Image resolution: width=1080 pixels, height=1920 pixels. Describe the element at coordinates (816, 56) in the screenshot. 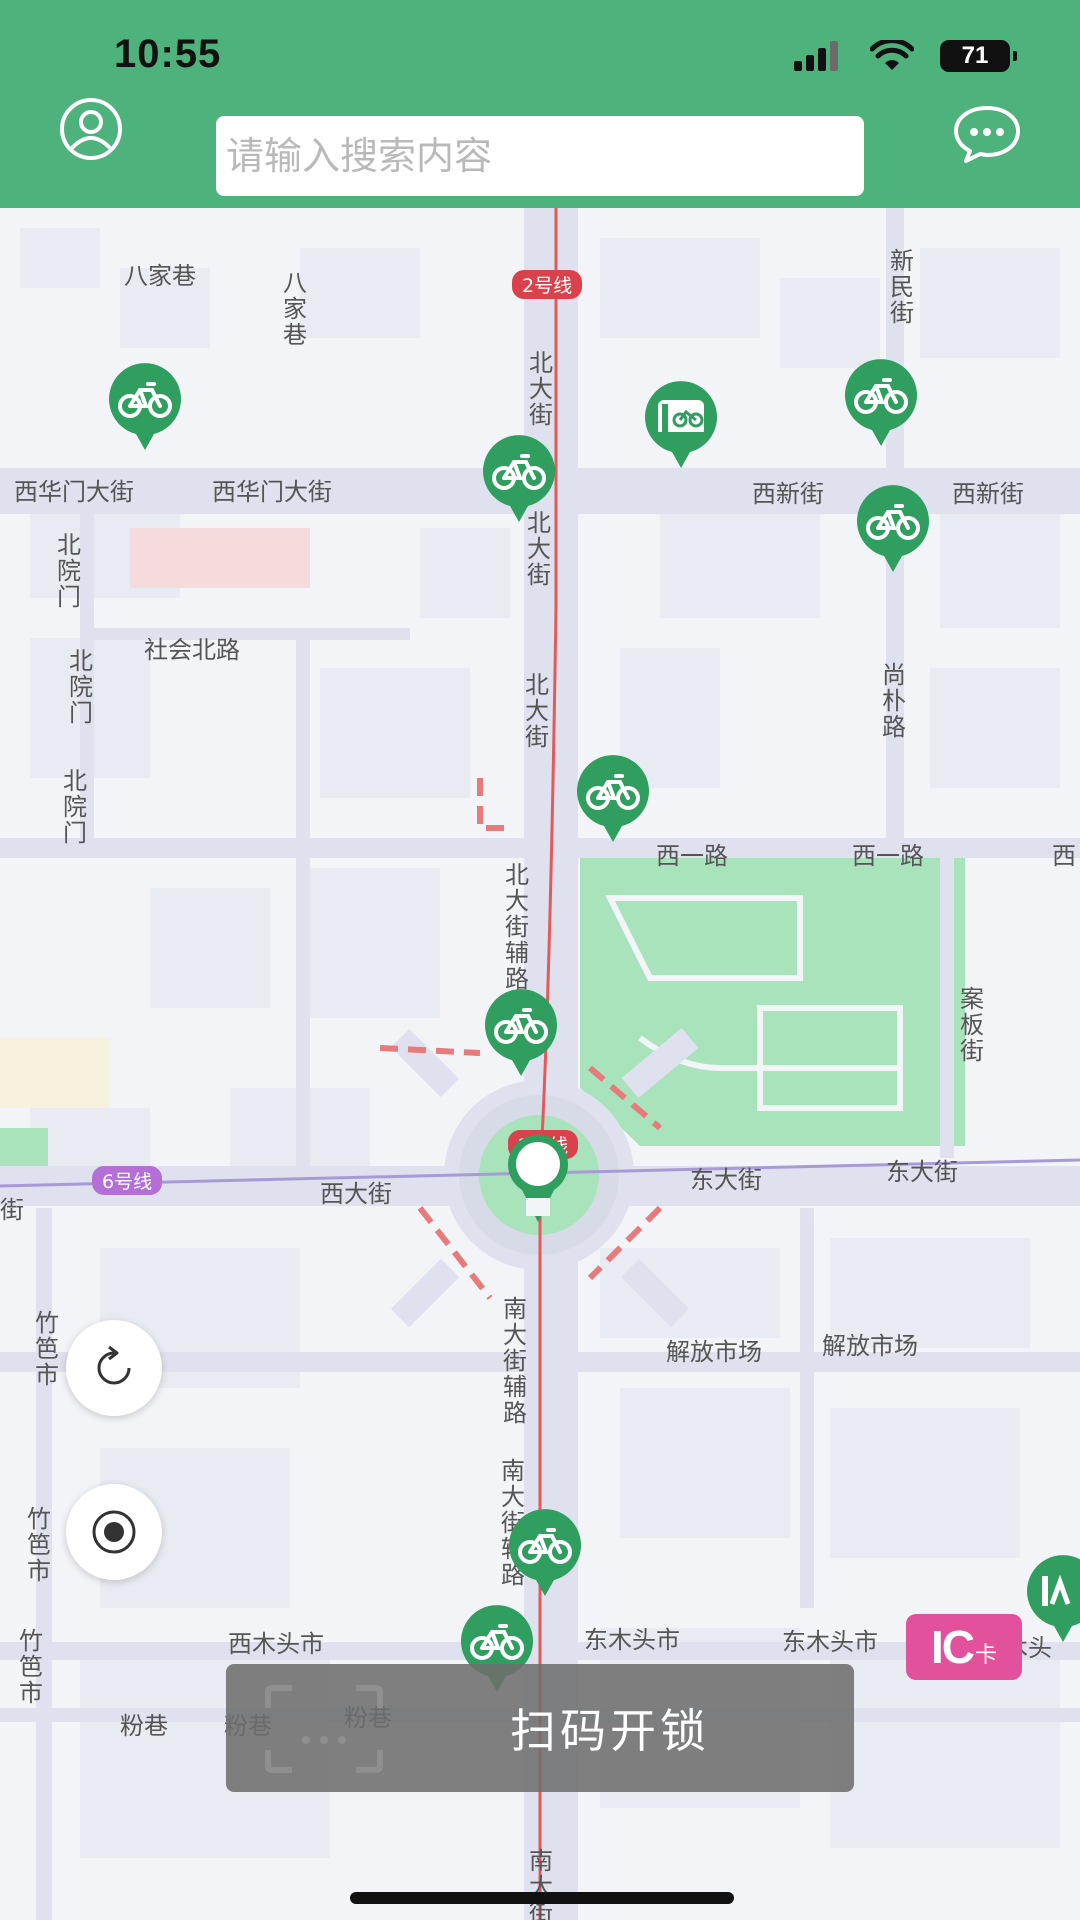

I see `signal-icon` at that location.